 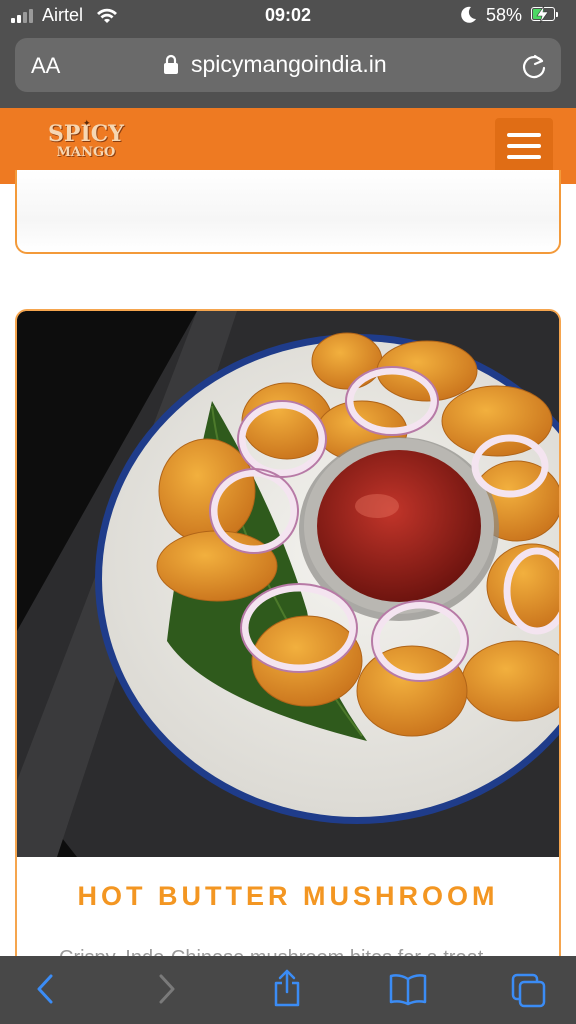 I want to click on url-field: AA spicymangoindia.in, so click(x=288, y=65).